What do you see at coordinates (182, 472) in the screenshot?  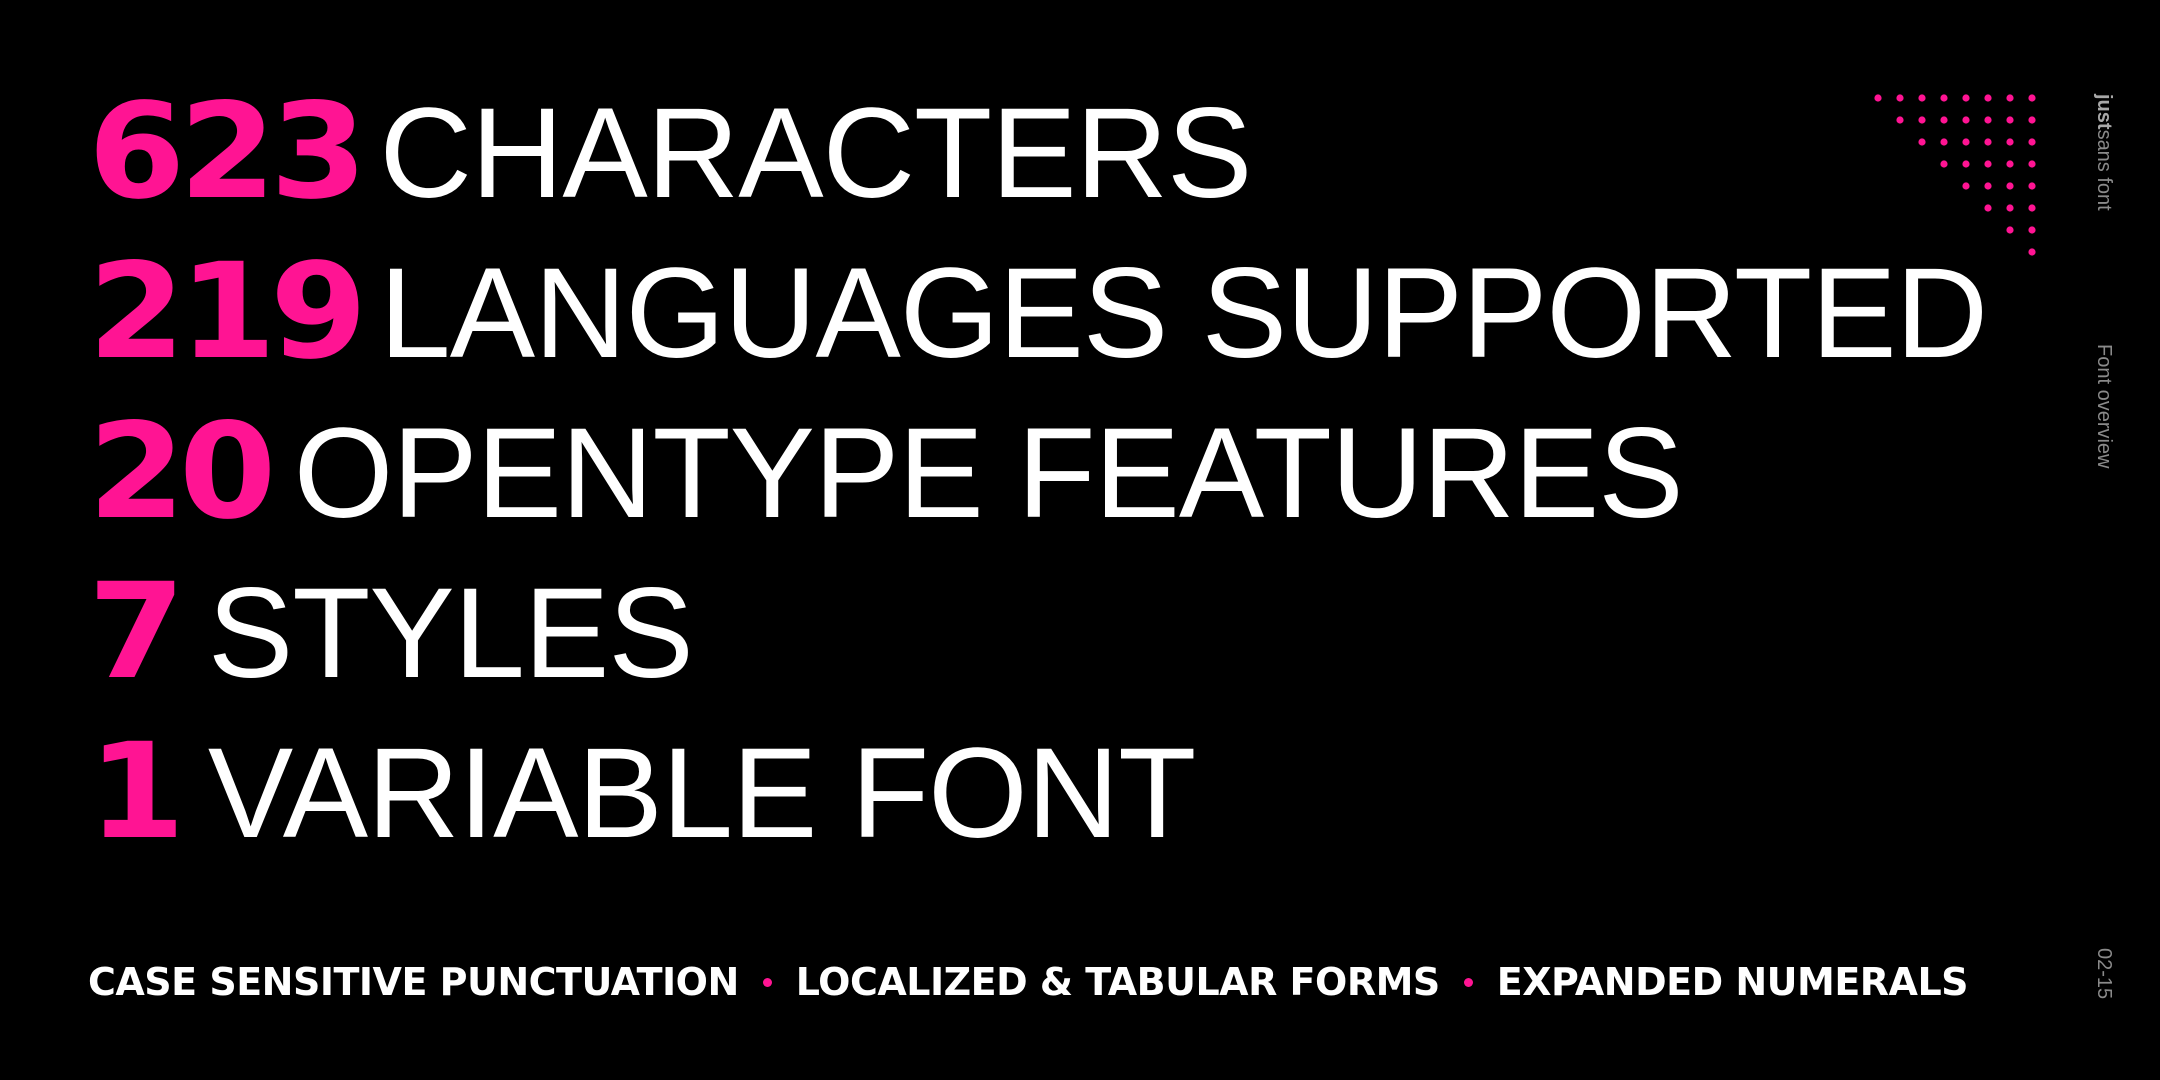 I see `stat-number: 20` at bounding box center [182, 472].